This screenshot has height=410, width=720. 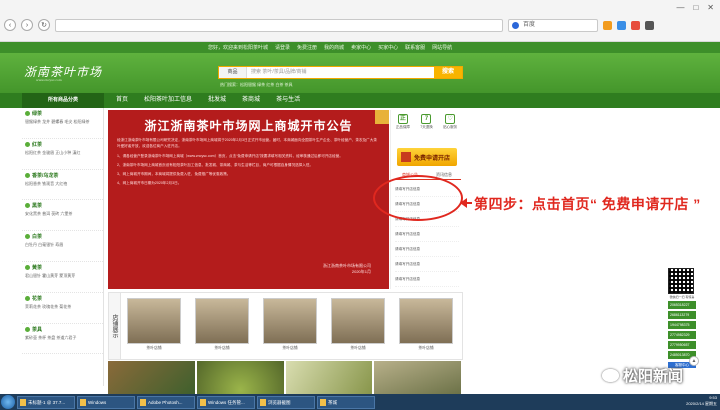 What do you see at coordinates (62, 154) in the screenshot?
I see `category-item: 红茶 松阳红茶 金骏眉 正山小种 滇红` at bounding box center [62, 154].